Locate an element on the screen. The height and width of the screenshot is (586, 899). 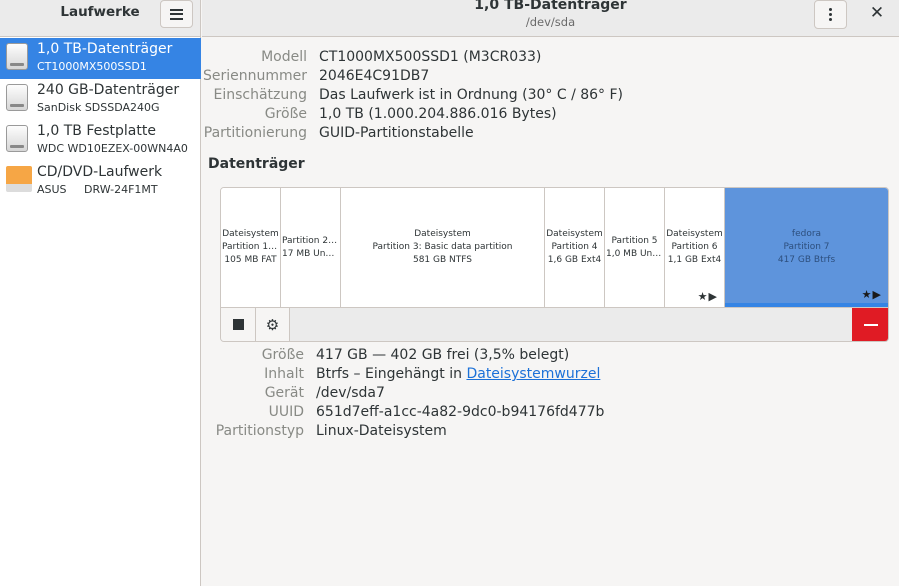
partition-1: Dateisystem Partition 1: E... 105 MB FAT is located at coordinates (251, 247).